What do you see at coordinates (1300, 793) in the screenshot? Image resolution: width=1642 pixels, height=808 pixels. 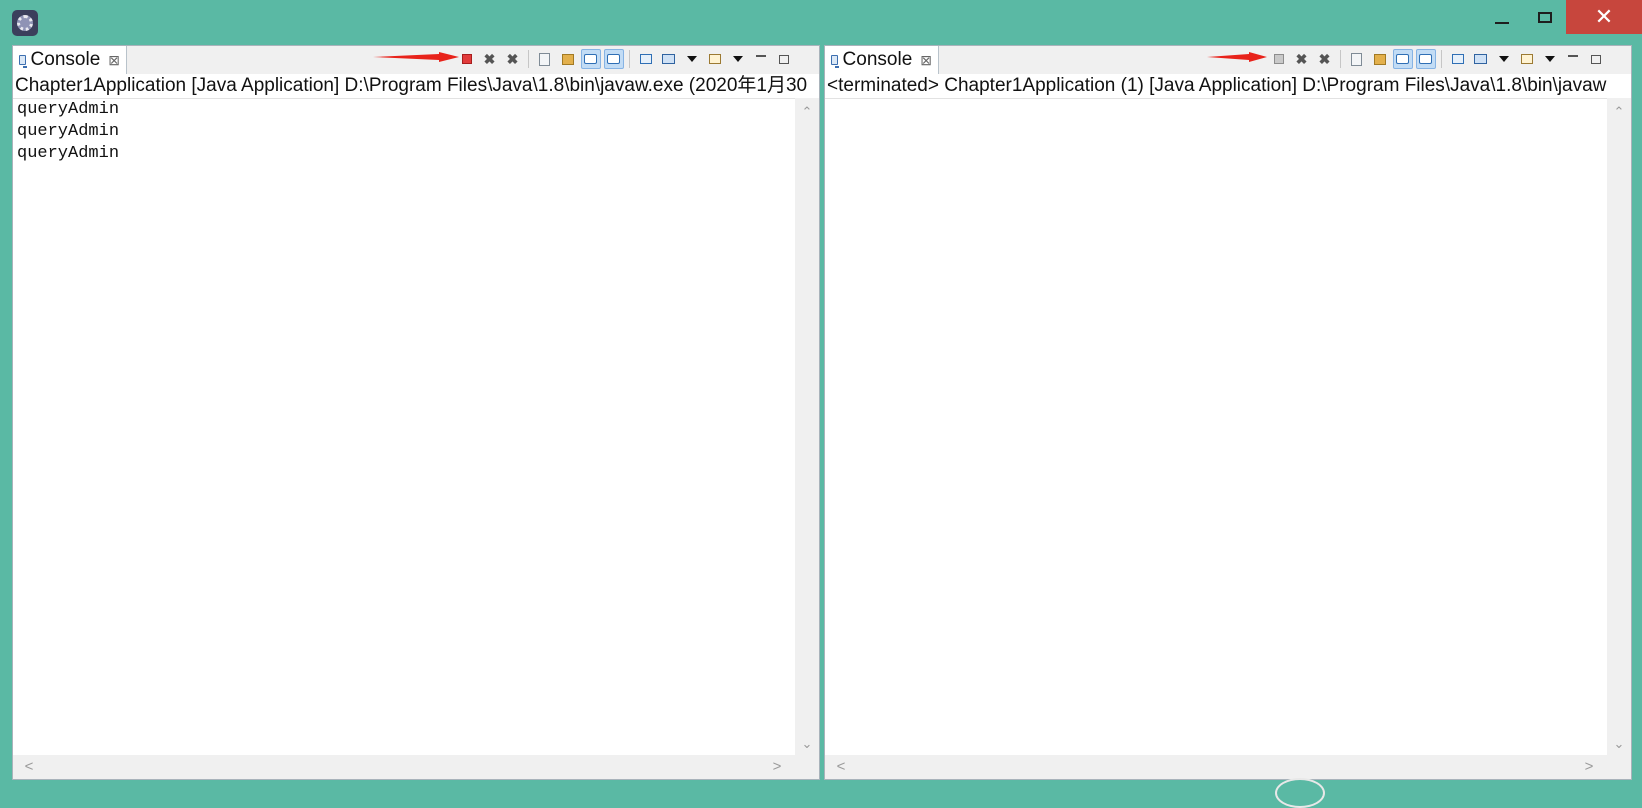 I see `taskbar-button` at bounding box center [1300, 793].